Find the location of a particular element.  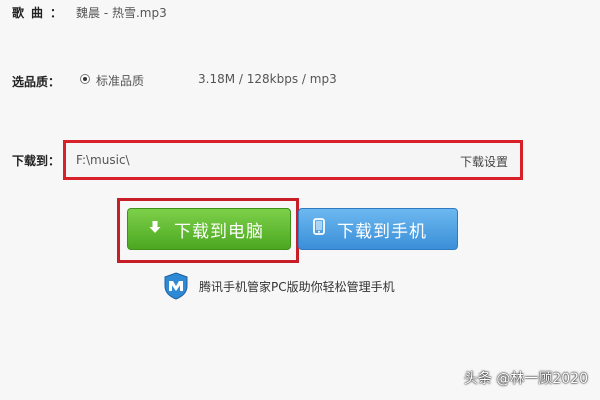

download-path-field: F:\music\ 下载设置 is located at coordinates (293, 160).